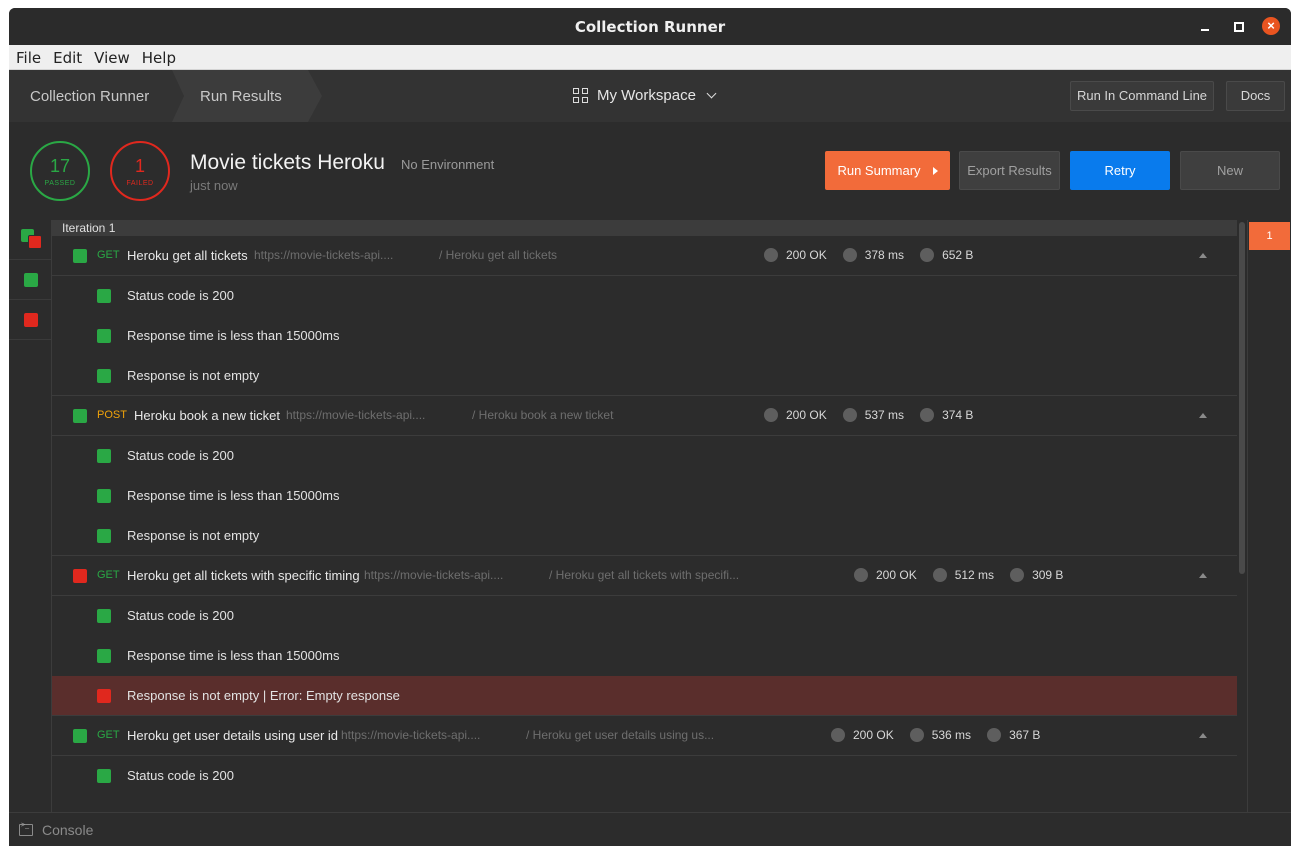 This screenshot has height=855, width=1300. Describe the element at coordinates (1048, 575) in the screenshot. I see `response-size: 309 B` at that location.